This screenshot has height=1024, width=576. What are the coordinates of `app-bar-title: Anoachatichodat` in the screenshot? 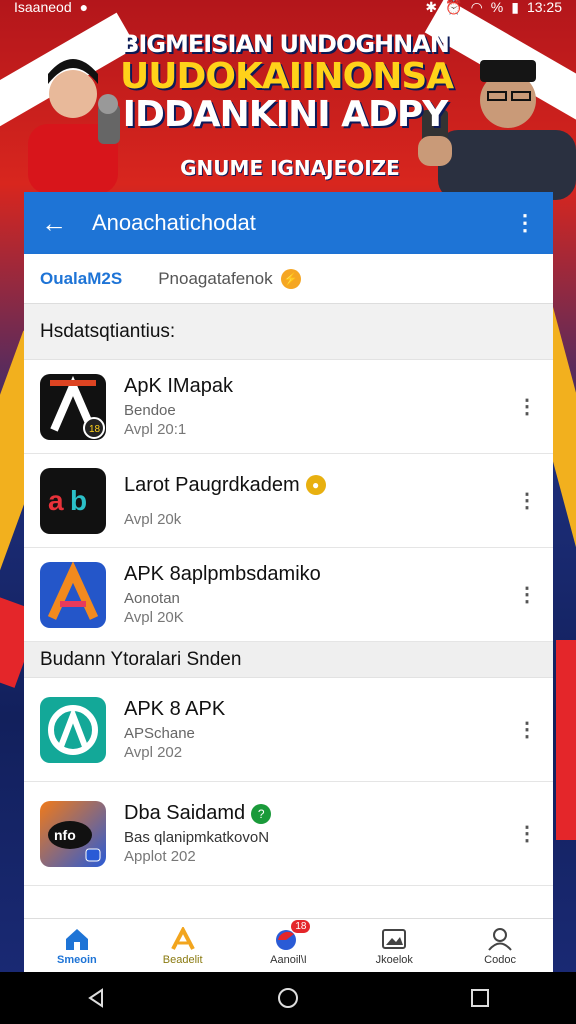 It's located at (174, 222).